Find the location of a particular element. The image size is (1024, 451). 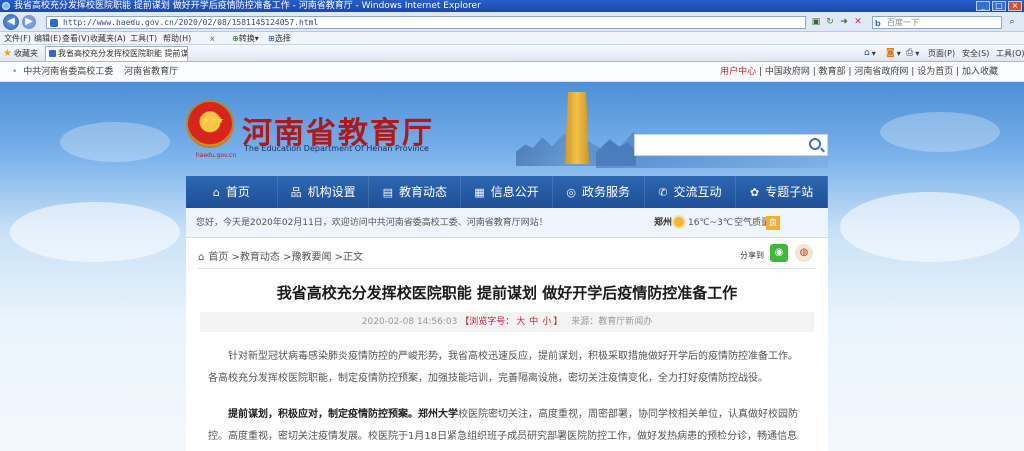

divider is located at coordinates (507, 268).